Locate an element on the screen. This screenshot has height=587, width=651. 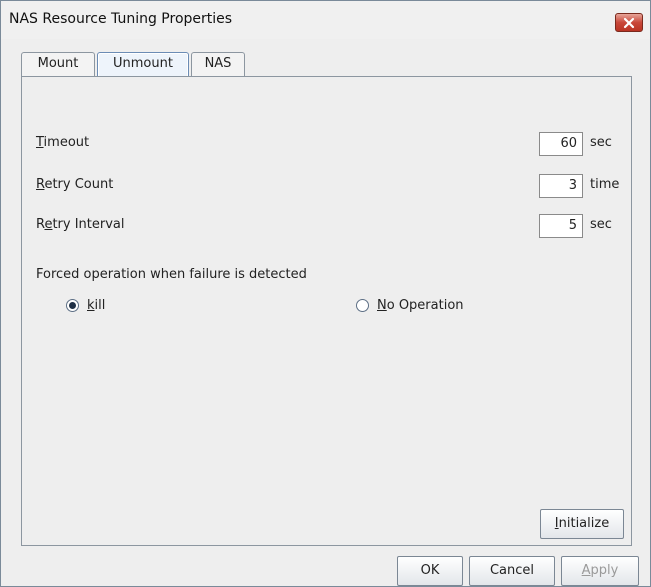
retry-count-unit: time is located at coordinates (605, 184).